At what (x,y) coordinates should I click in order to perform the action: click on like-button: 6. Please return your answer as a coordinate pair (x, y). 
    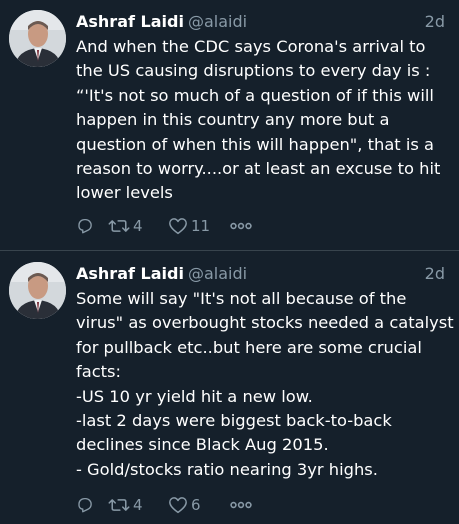
    Looking at the image, I should click on (199, 505).